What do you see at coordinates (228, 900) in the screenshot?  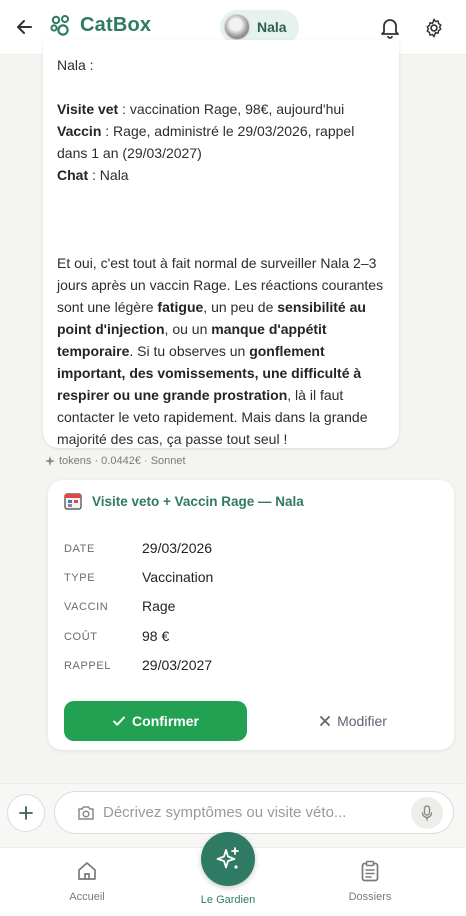 I see `nav-label-guardian: Le Gardien` at bounding box center [228, 900].